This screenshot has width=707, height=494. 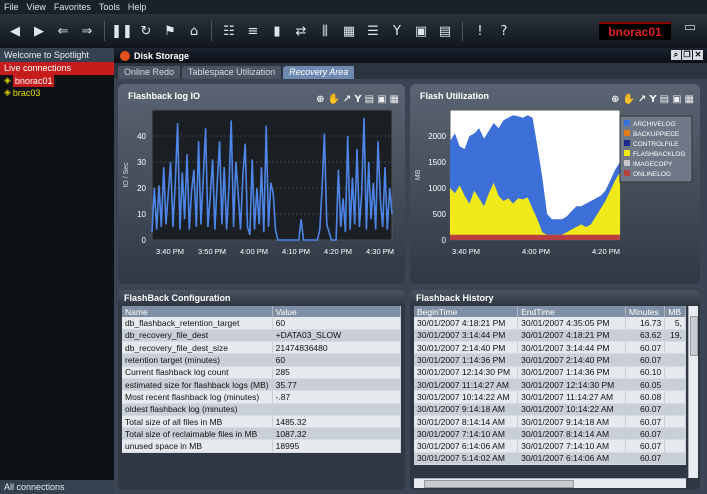 What do you see at coordinates (170, 31) in the screenshot?
I see `bookmark-icon: ⚑` at bounding box center [170, 31].